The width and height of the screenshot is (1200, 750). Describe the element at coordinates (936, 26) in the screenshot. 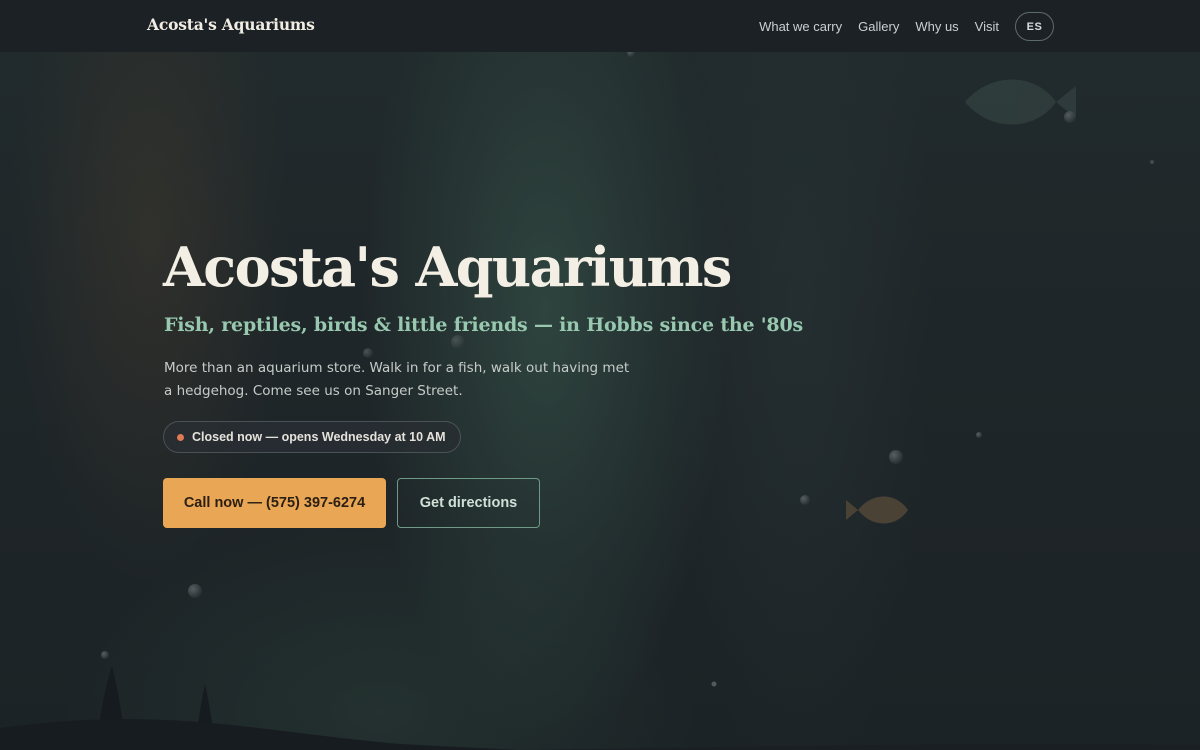

I see `nav-link-why-us: Why us` at that location.